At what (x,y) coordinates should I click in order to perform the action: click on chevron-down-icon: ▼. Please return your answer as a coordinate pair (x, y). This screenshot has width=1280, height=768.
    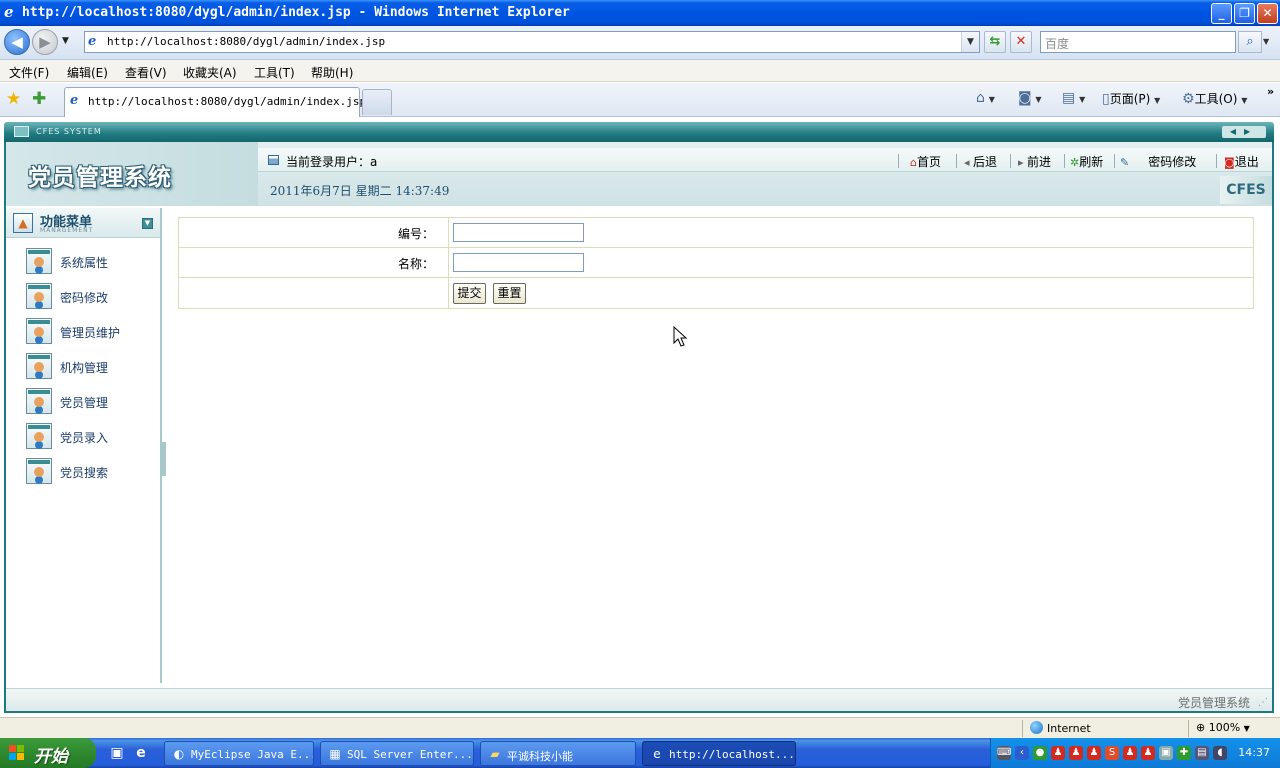
    Looking at the image, I should click on (1038, 99).